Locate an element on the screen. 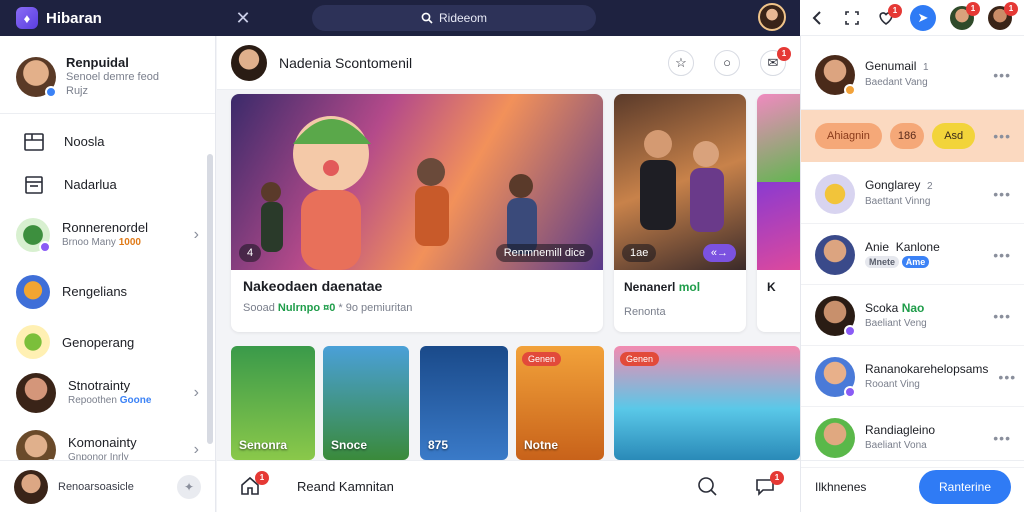  feature-sub: Sooad Nulrnpo ¤0 * 9o pemiuritan is located at coordinates (328, 308).